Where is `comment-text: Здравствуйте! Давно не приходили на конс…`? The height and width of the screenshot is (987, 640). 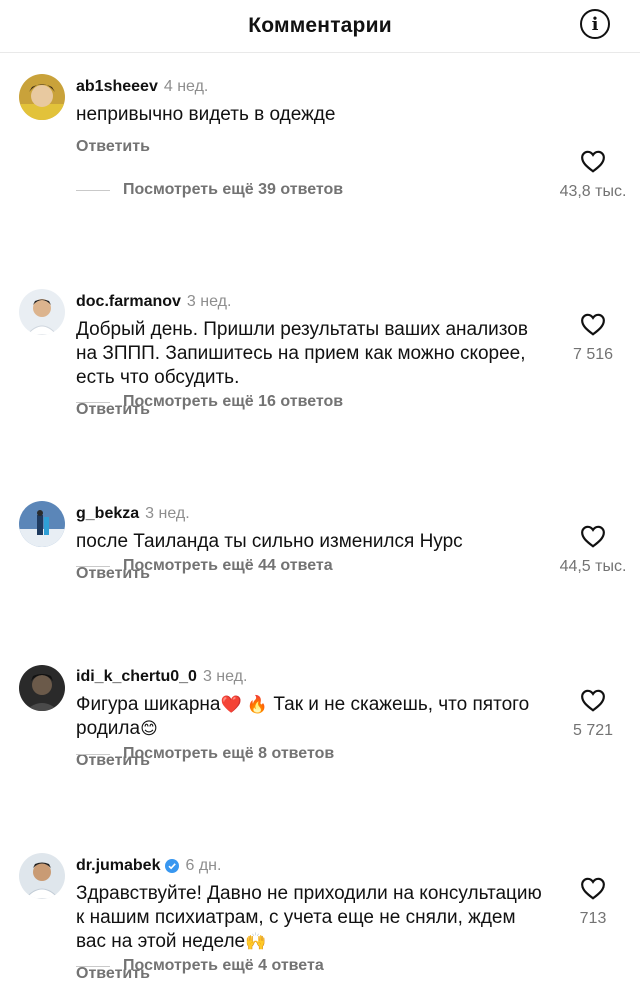 comment-text: Здравствуйте! Давно не приходили на конс… is located at coordinates (312, 918).